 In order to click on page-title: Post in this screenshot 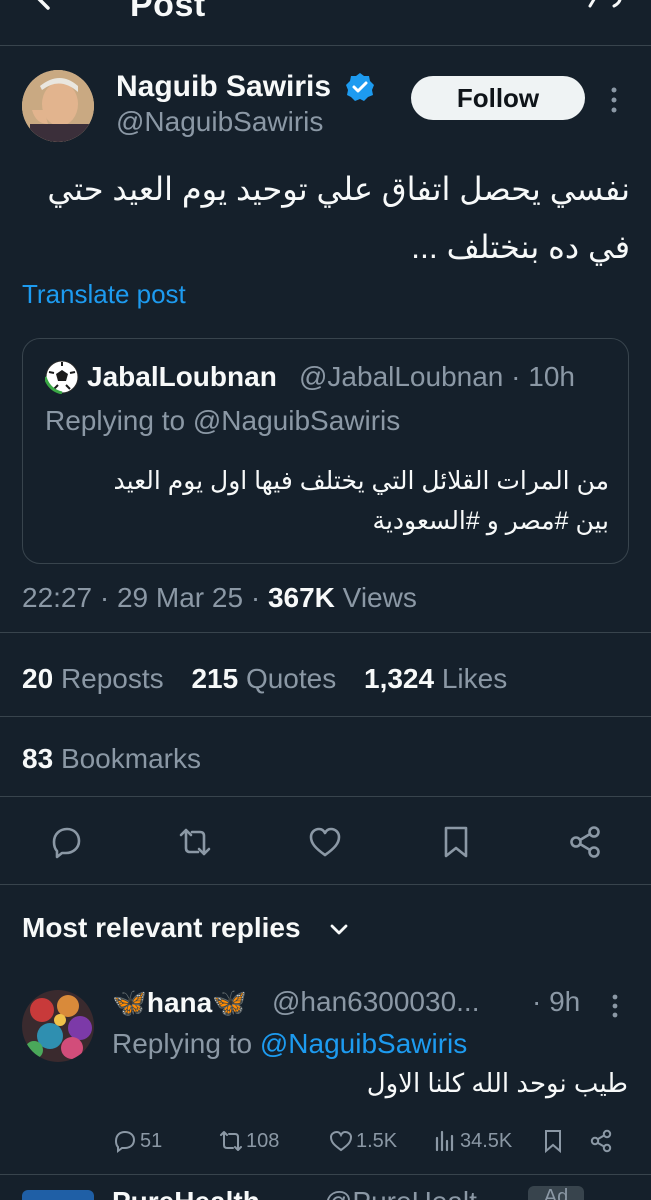, I will do `click(168, 12)`.